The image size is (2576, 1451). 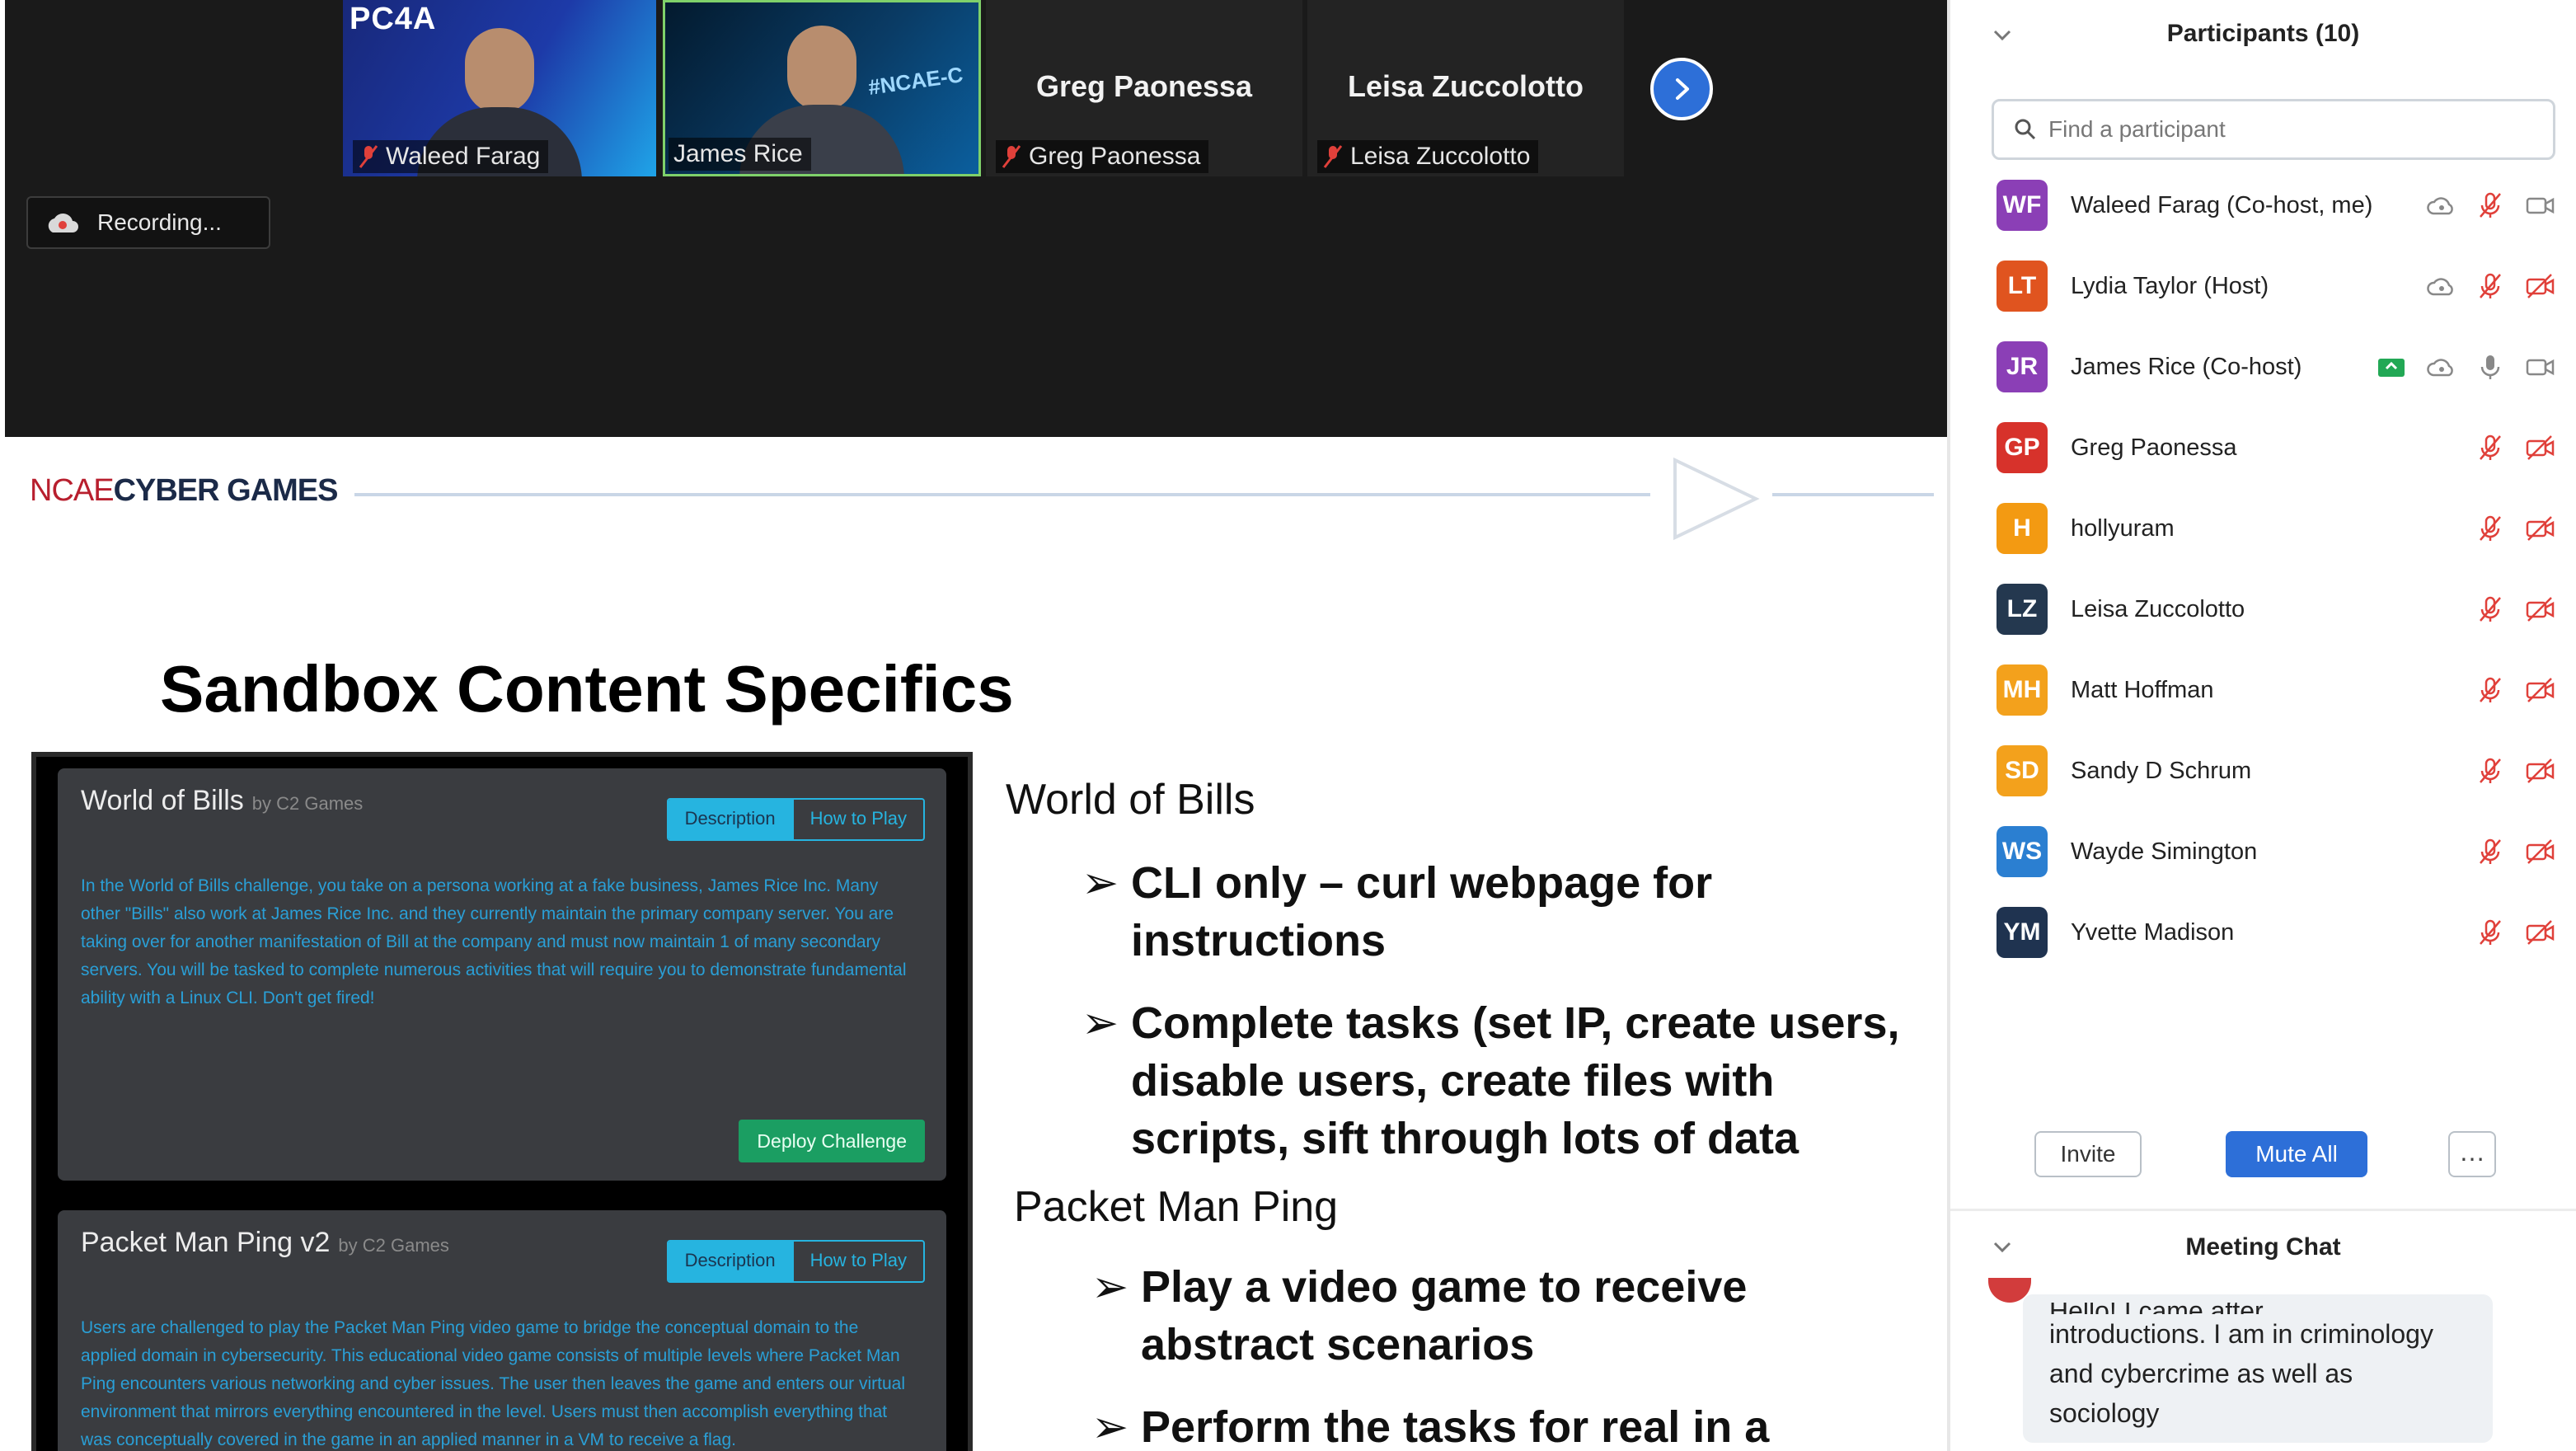 What do you see at coordinates (2263, 206) in the screenshot?
I see `participant-row: WF Waleed Farag (Co-host, me)` at bounding box center [2263, 206].